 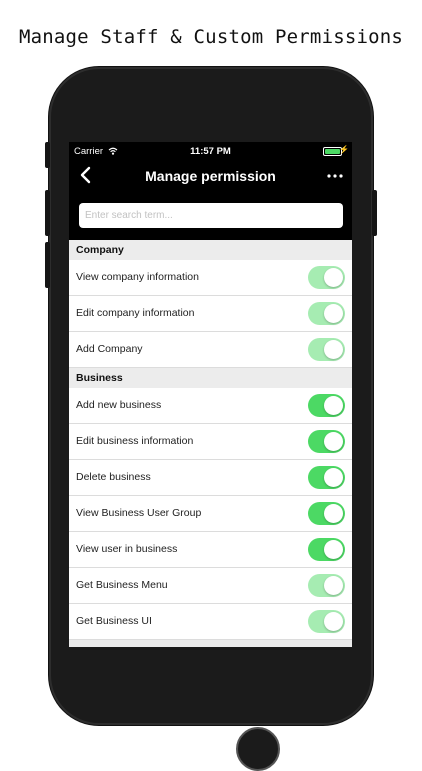 I want to click on search-input, so click(x=211, y=215).